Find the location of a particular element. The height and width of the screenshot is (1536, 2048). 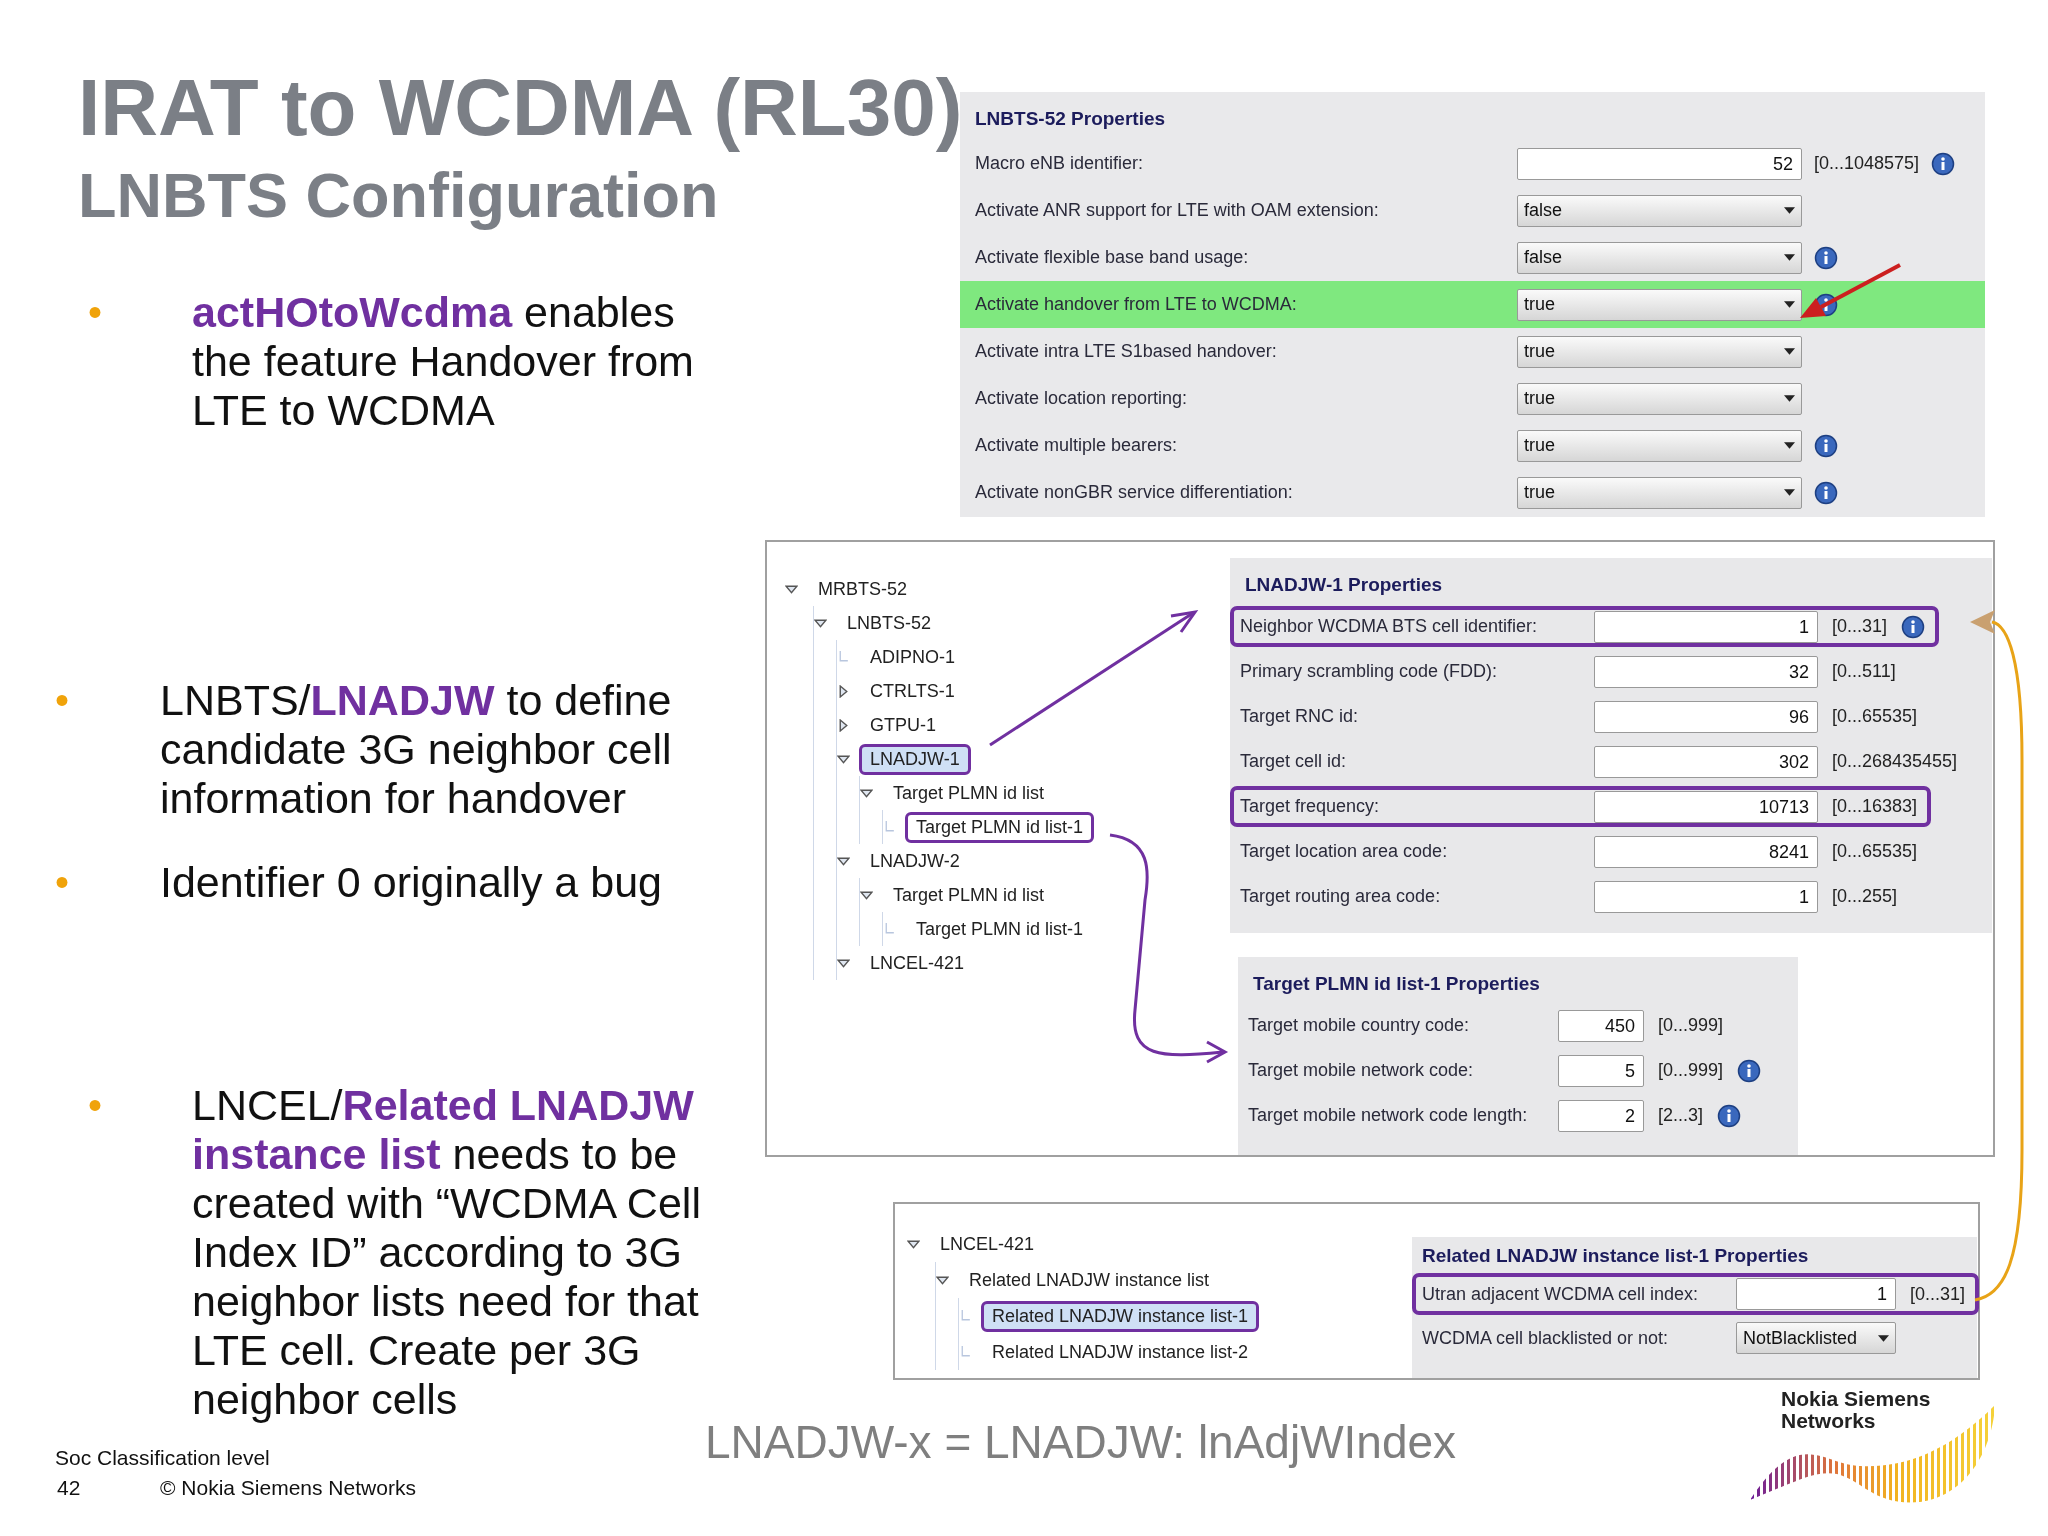

field-label: Primary scrambling code (FDD): is located at coordinates (1369, 671).